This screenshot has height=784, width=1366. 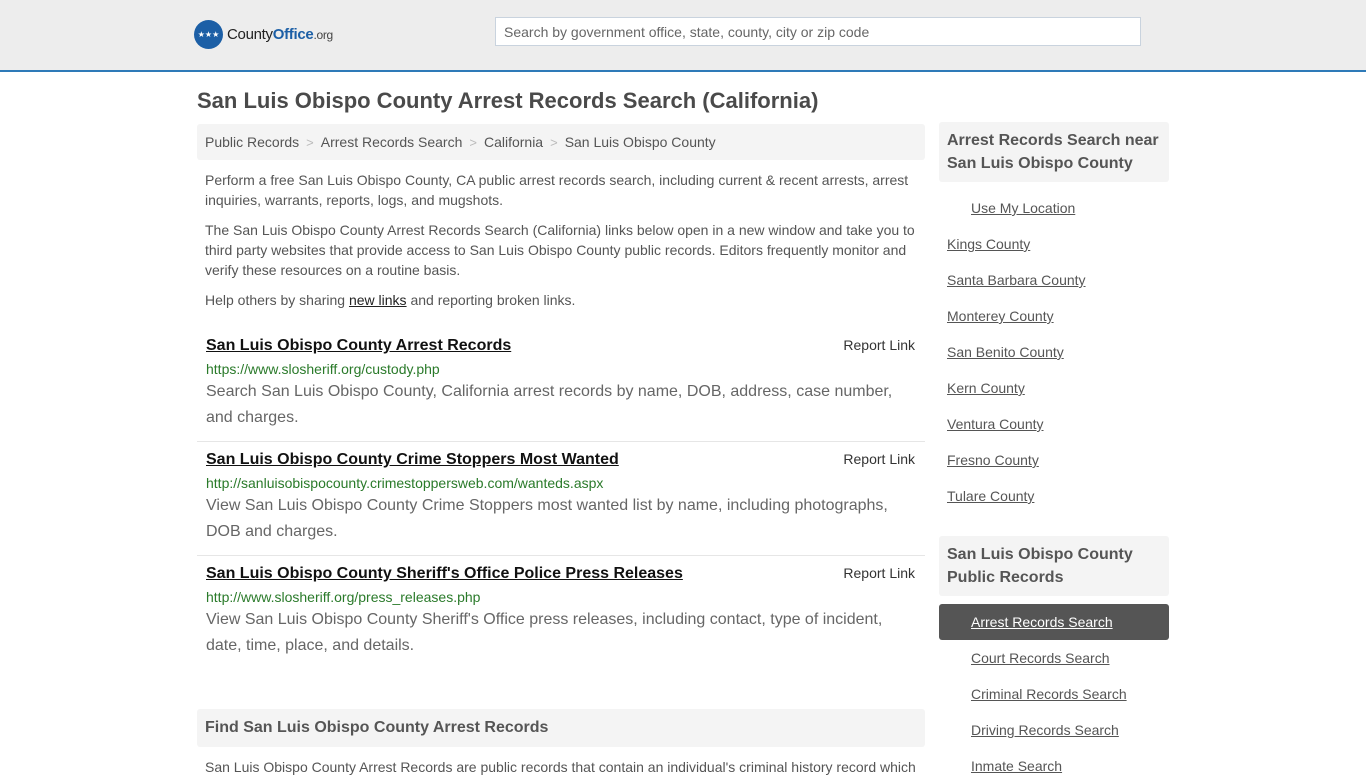 I want to click on search-input, so click(x=818, y=31).